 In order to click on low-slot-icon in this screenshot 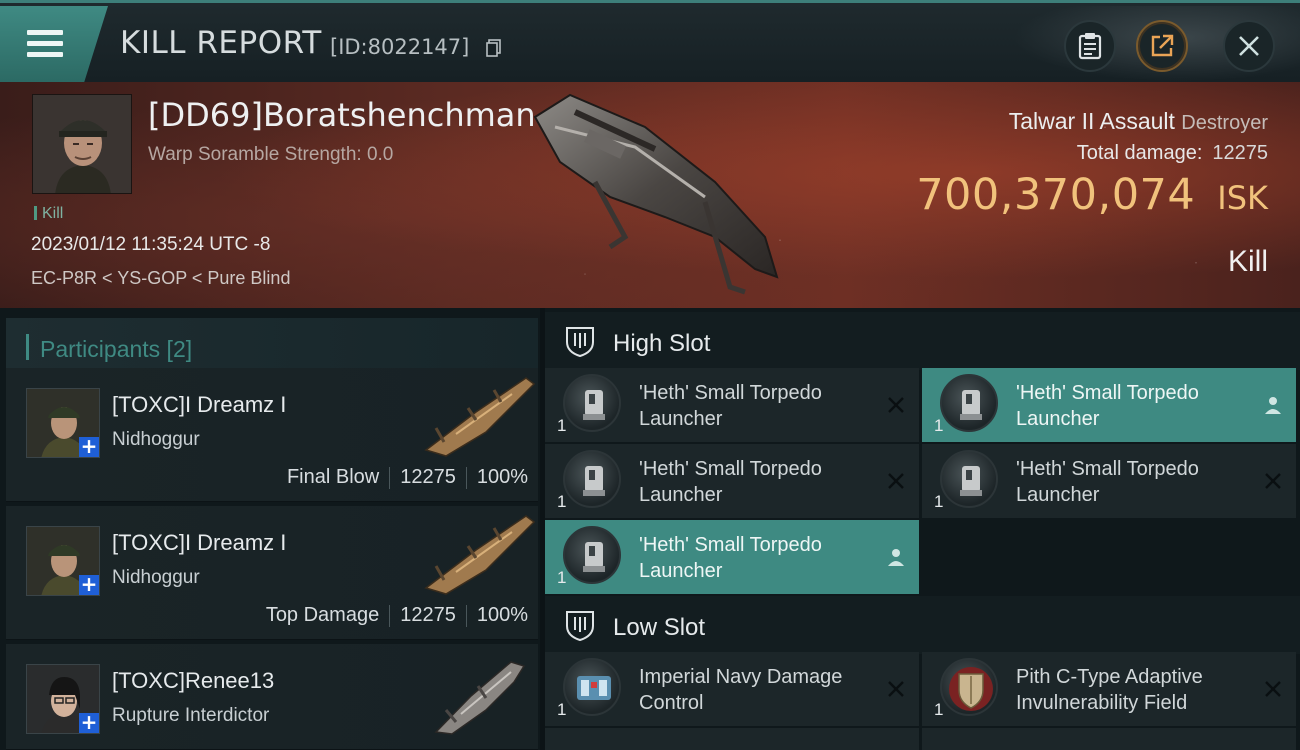, I will do `click(580, 626)`.